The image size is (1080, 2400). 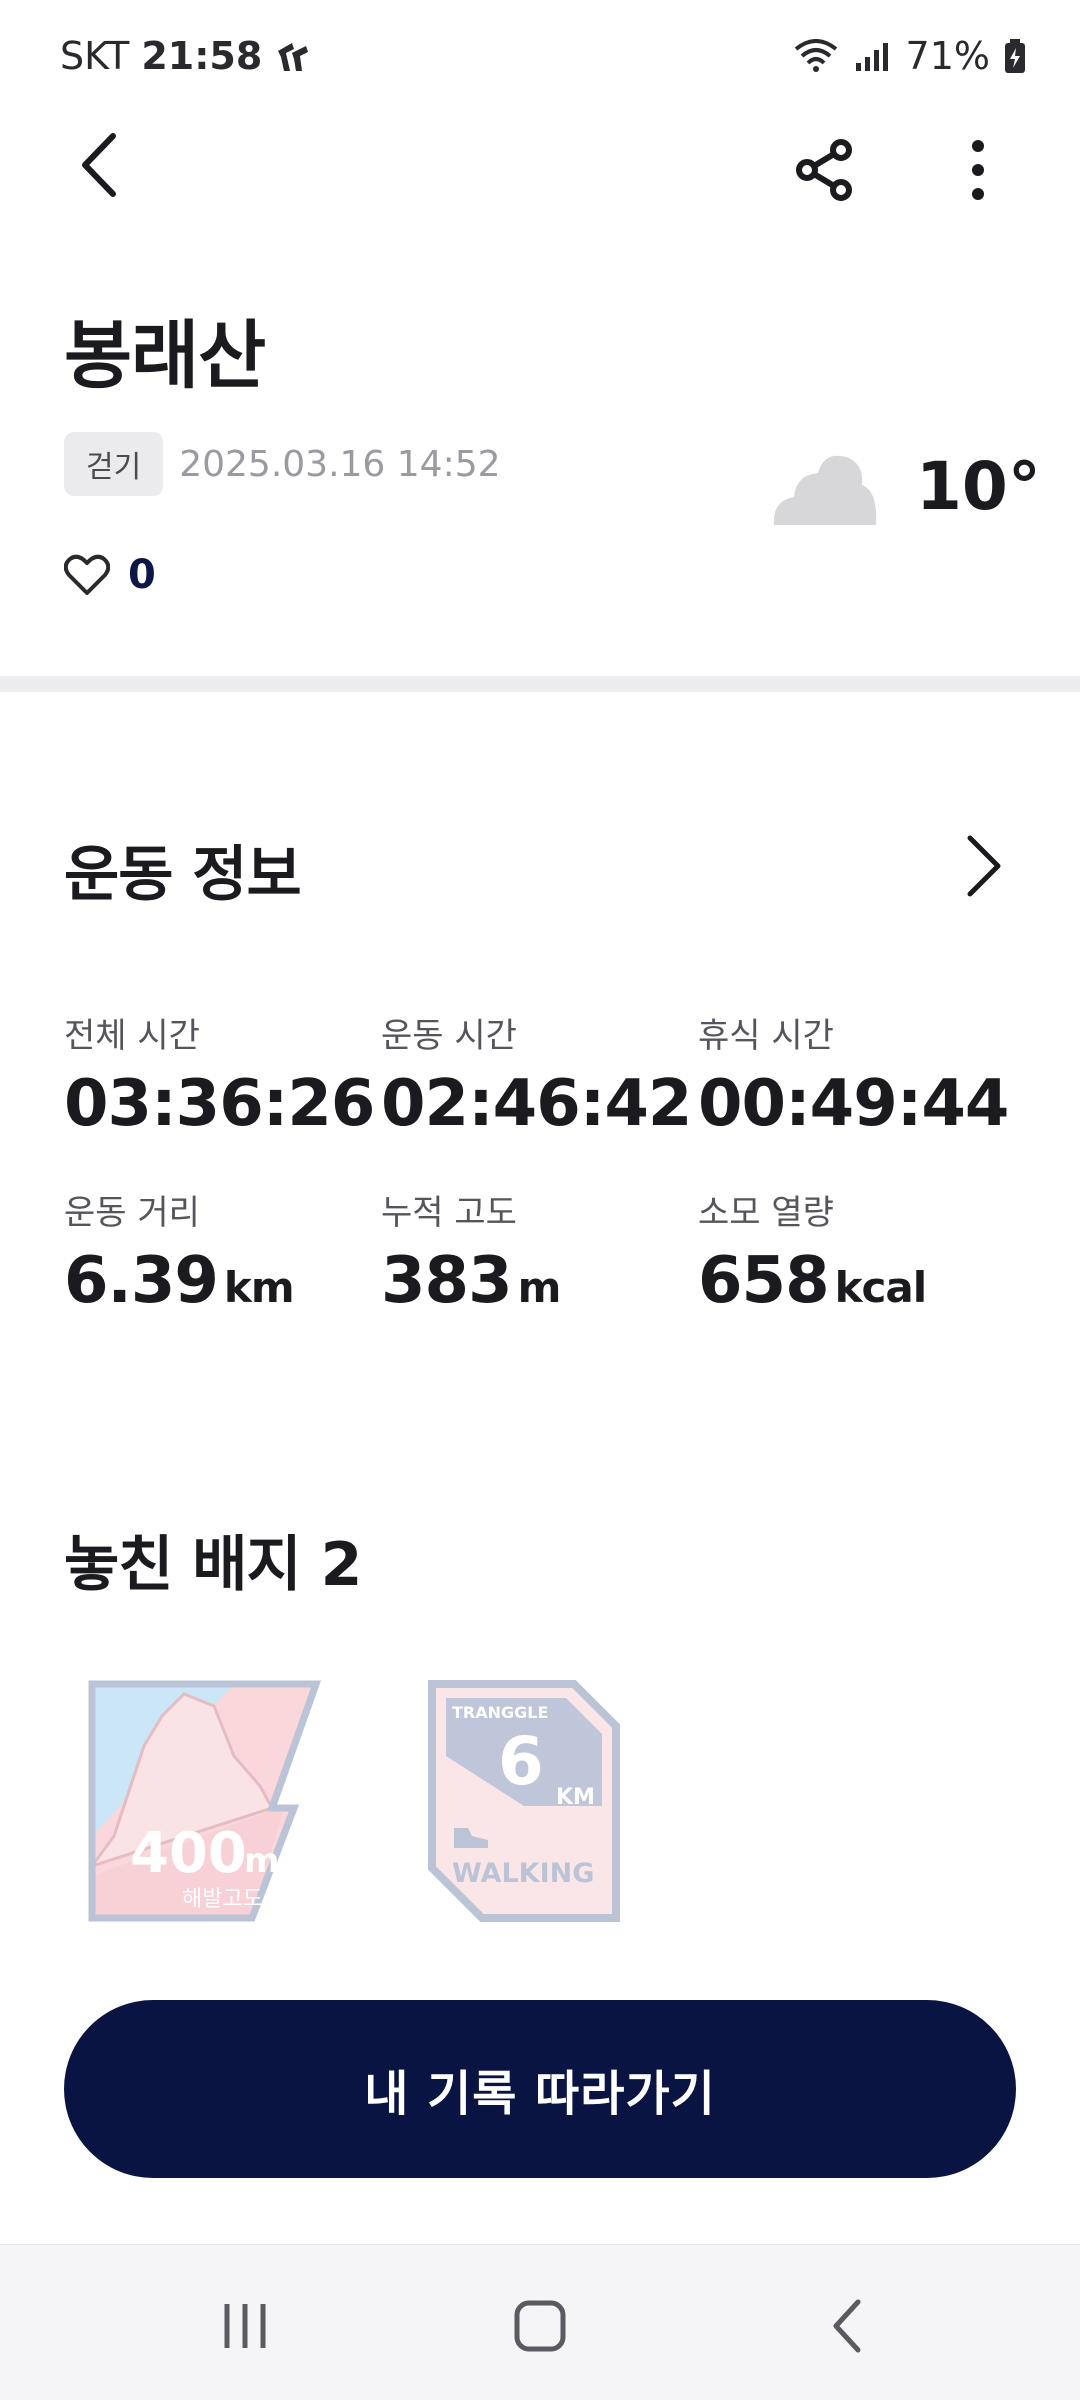 What do you see at coordinates (293, 57) in the screenshot?
I see `tranggle-notification-icon` at bounding box center [293, 57].